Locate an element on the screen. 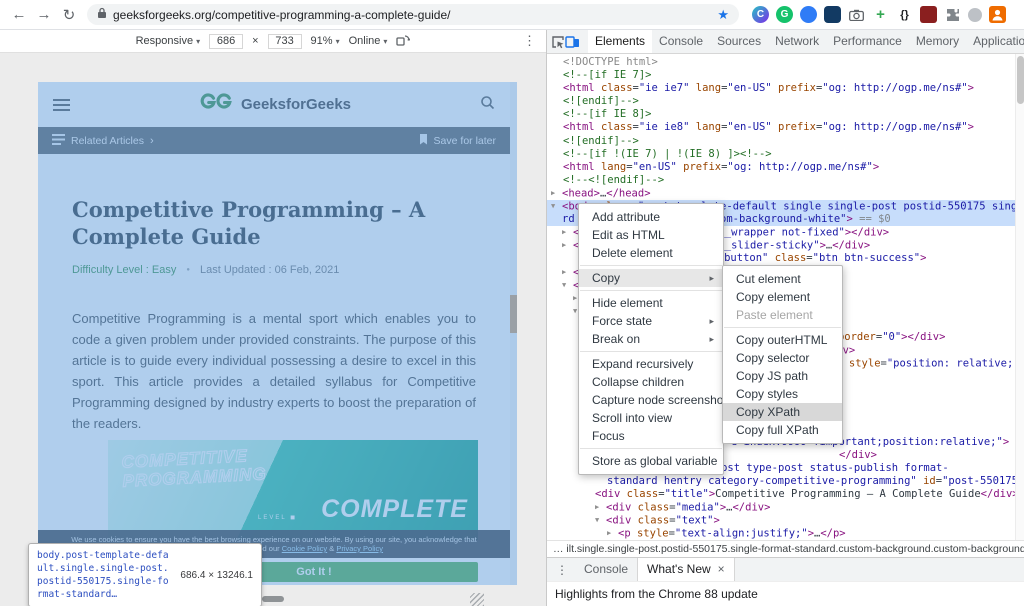 The image size is (1024, 606). site-logo: GeeksforGeeks is located at coordinates (275, 104).